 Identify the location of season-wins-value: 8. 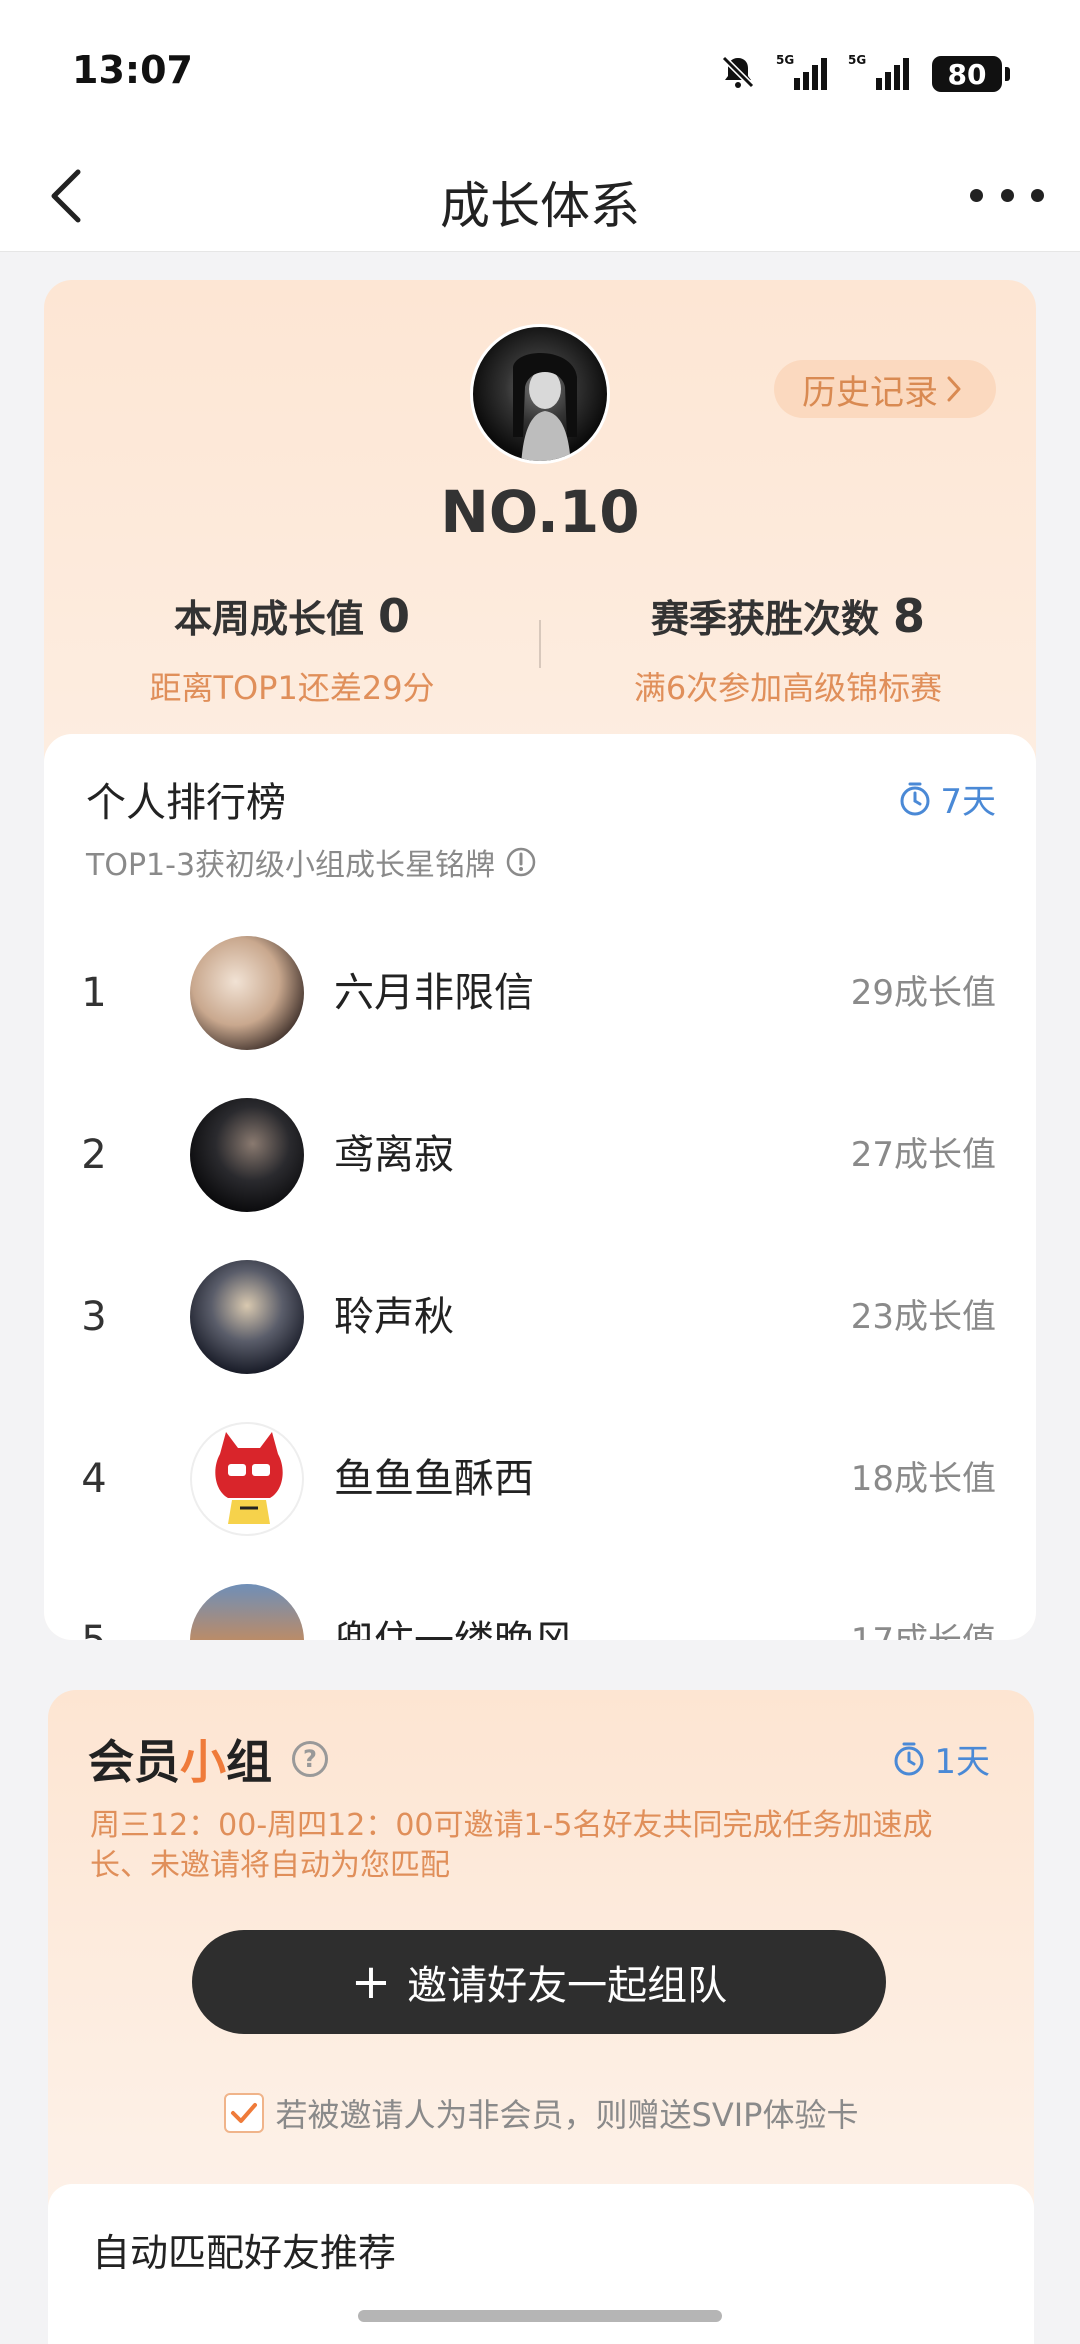
(909, 616).